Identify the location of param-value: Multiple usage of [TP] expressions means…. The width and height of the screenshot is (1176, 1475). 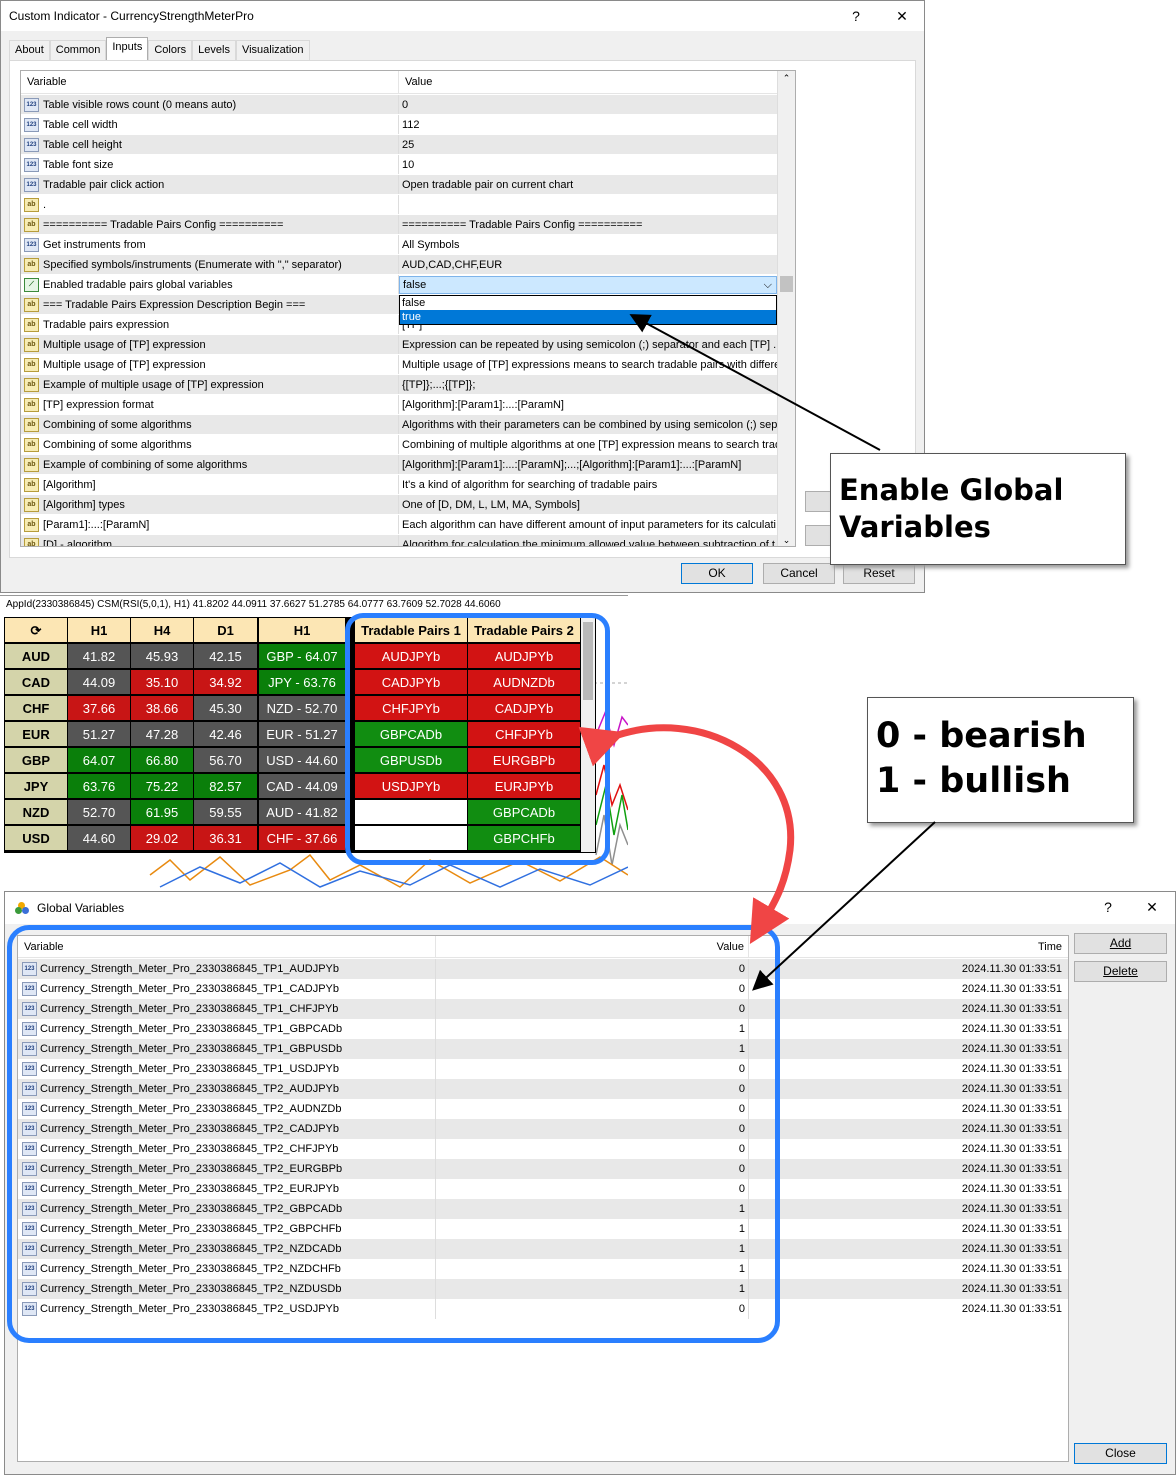
(588, 364).